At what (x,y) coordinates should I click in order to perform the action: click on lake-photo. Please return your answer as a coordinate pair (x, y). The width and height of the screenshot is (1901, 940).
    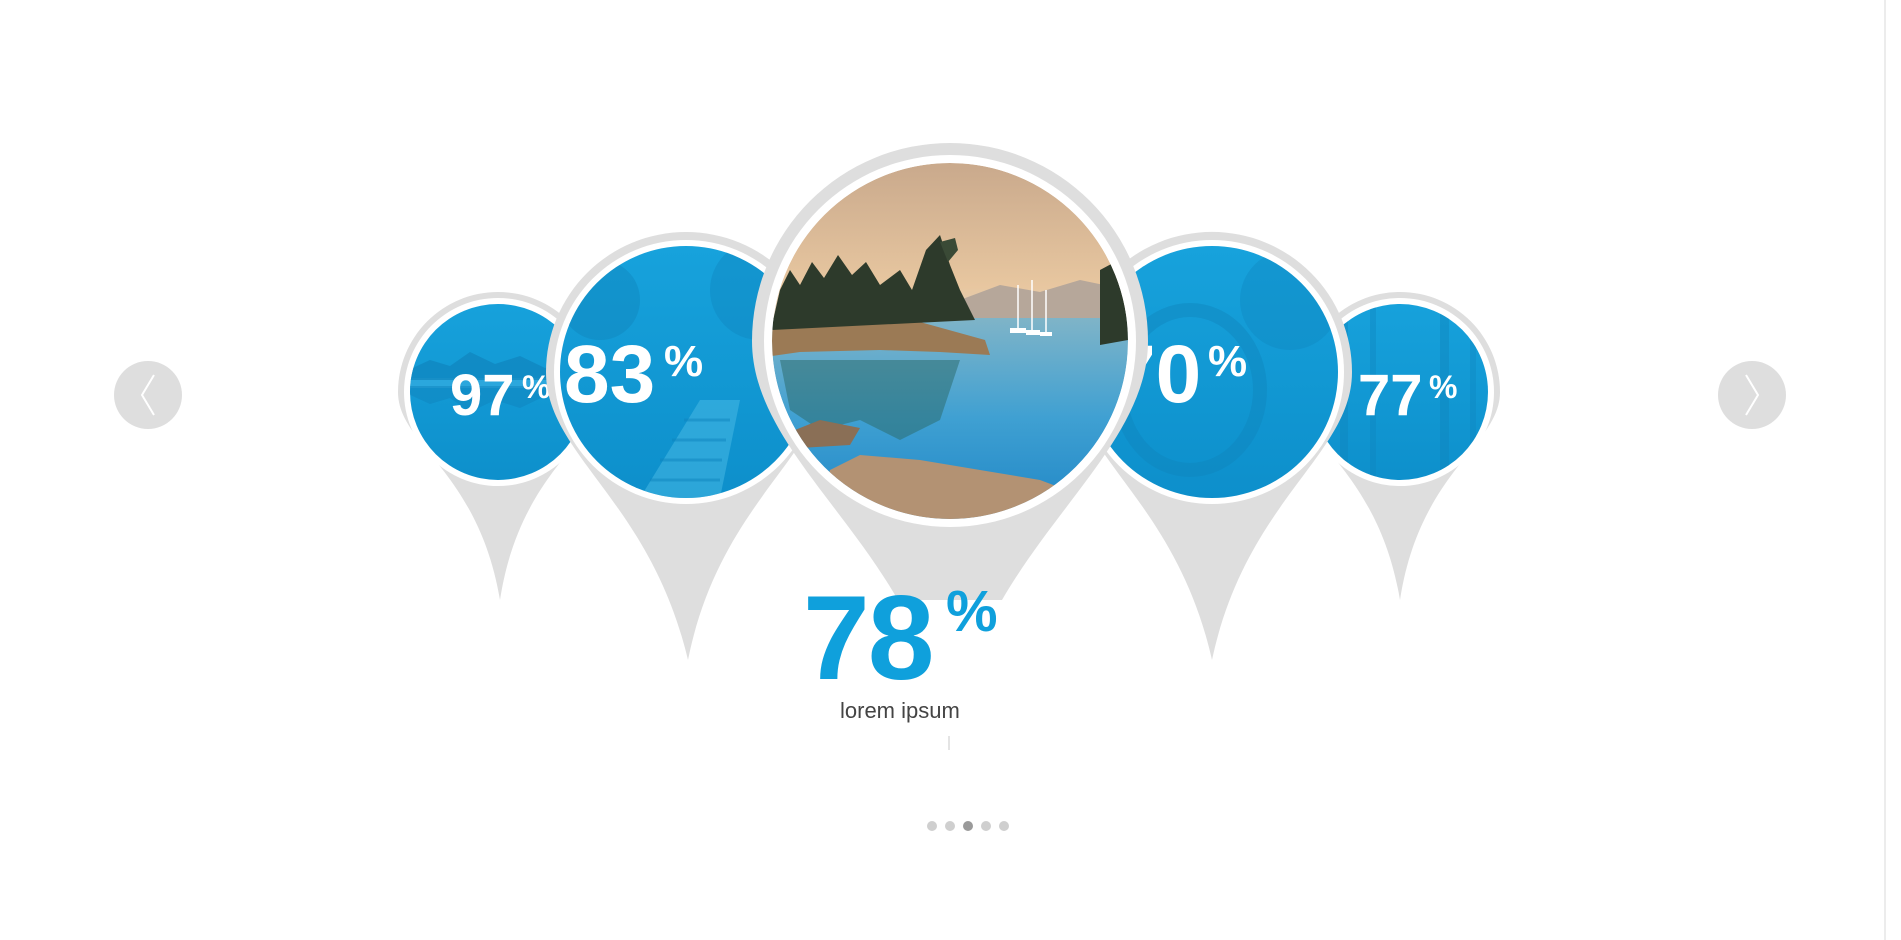
    Looking at the image, I should click on (950, 341).